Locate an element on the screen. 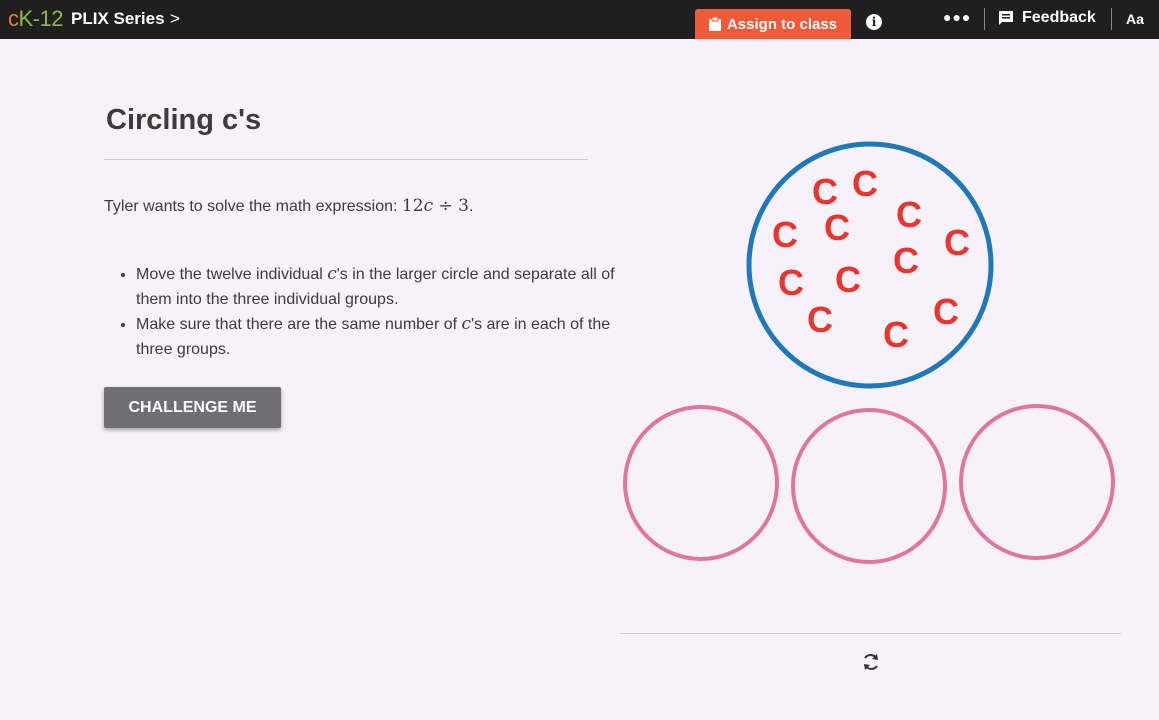 The image size is (1159, 720). logo-c: c is located at coordinates (13, 18).